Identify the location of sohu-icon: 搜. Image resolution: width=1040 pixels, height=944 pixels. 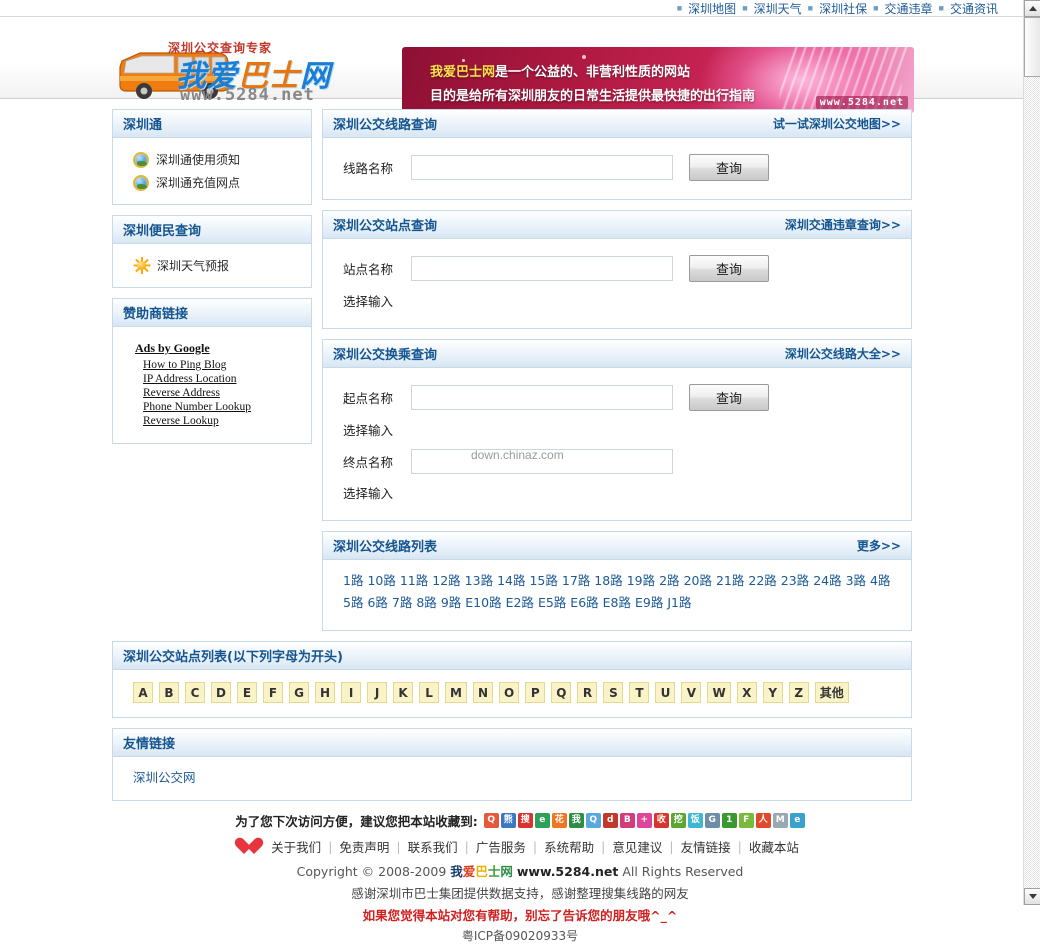
(525, 820).